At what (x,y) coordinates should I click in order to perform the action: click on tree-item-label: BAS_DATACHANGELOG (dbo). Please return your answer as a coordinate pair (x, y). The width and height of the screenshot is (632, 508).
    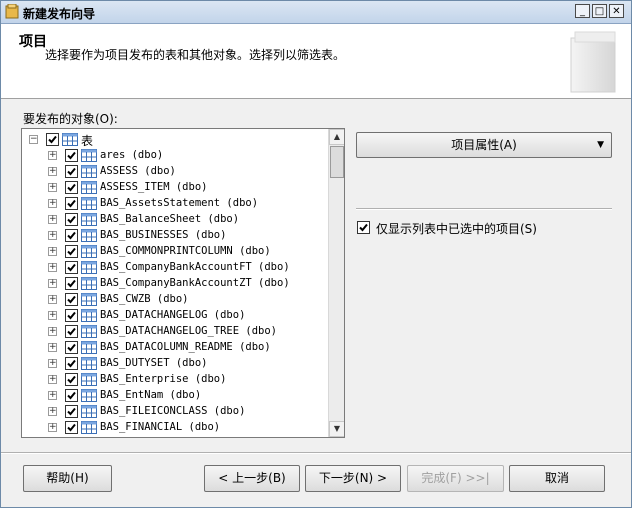
    Looking at the image, I should click on (173, 315).